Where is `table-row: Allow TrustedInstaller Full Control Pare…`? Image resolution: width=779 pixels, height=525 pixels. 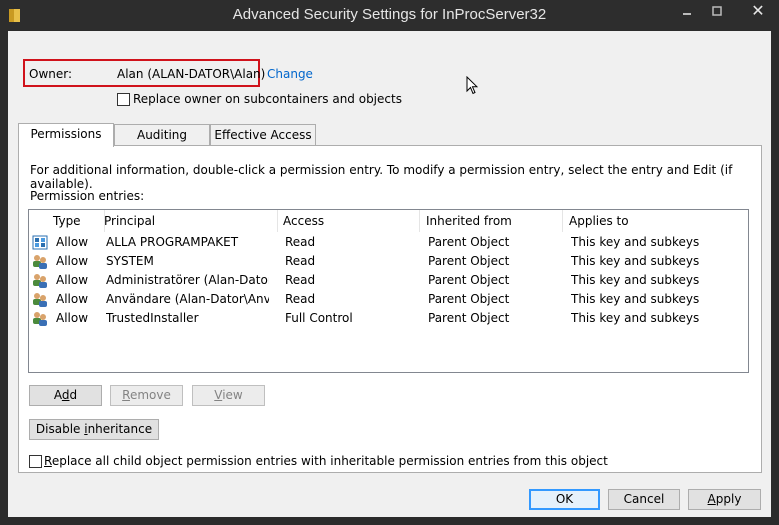
table-row: Allow TrustedInstaller Full Control Pare… is located at coordinates (388, 318).